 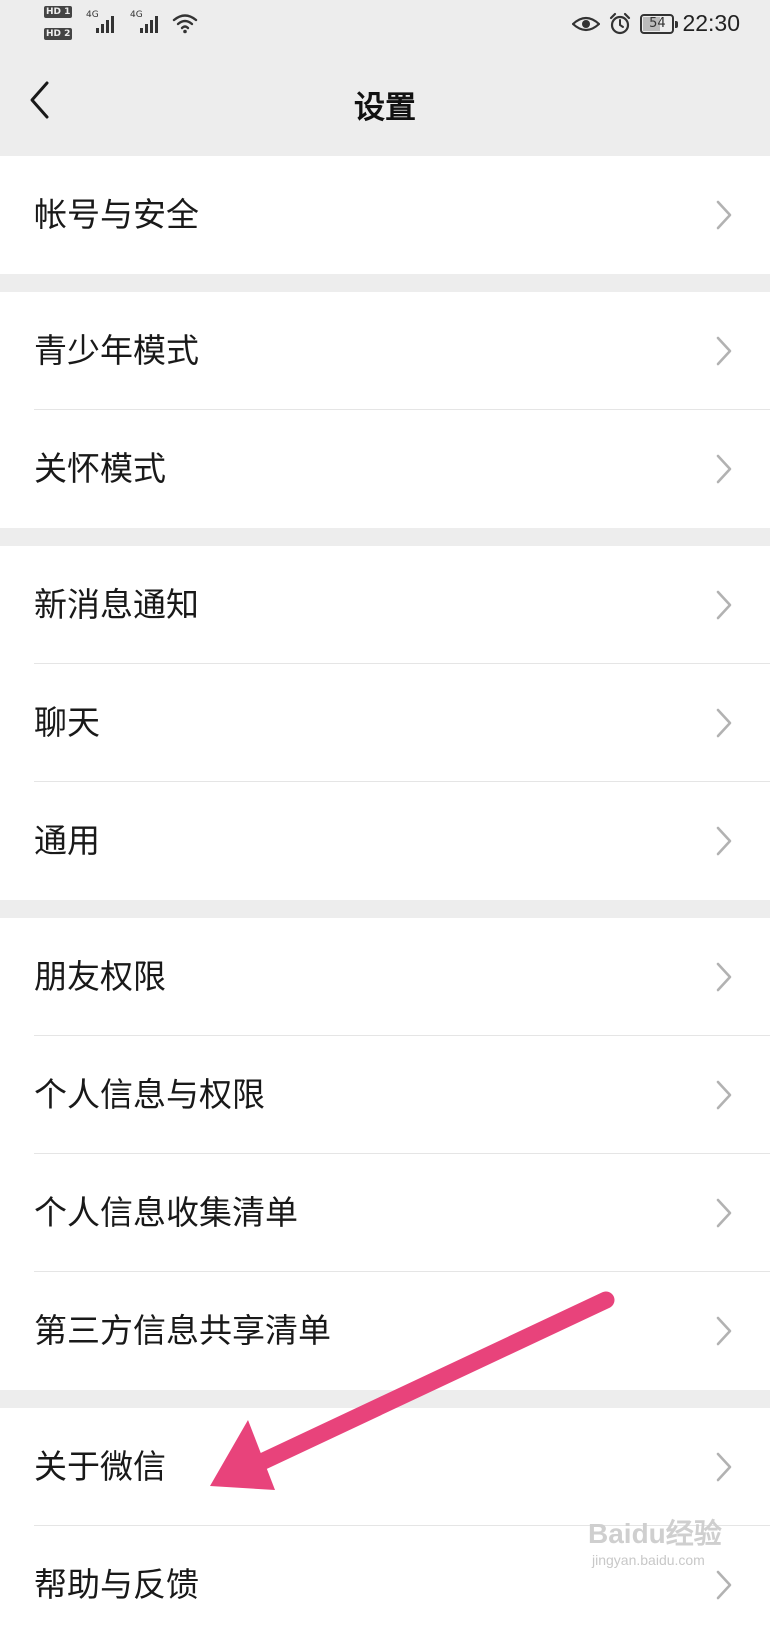 I want to click on settings-item: 通用, so click(x=385, y=841).